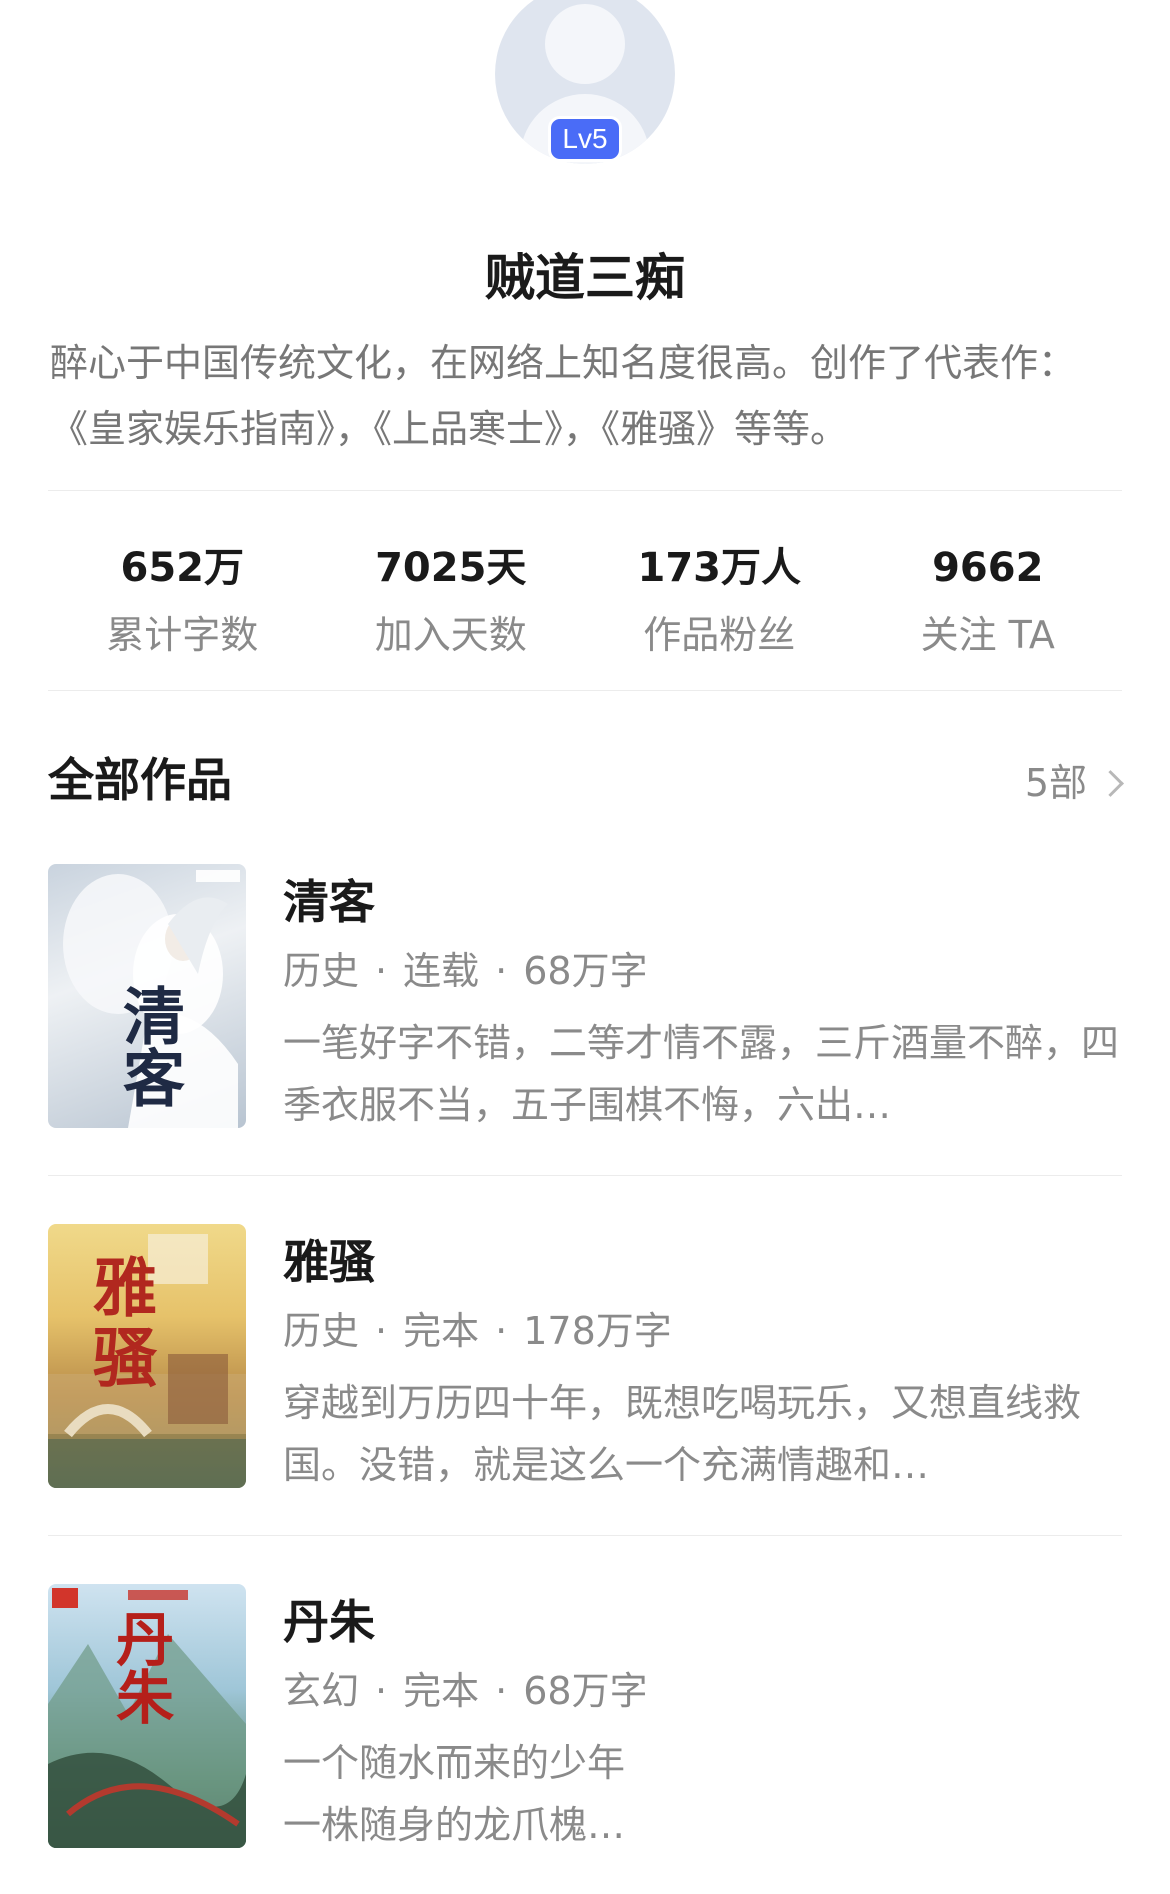  Describe the element at coordinates (585, 44) in the screenshot. I see `avatar-placeholder-head` at that location.